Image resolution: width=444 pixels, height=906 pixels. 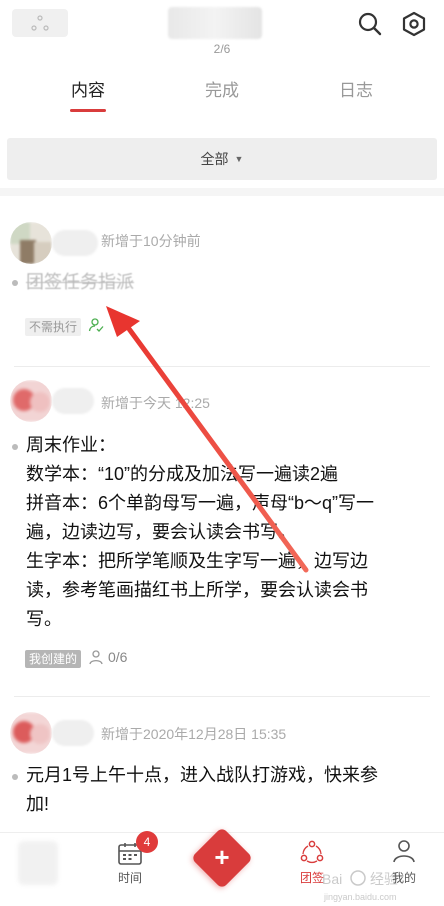 I want to click on settings-icon, so click(x=414, y=24).